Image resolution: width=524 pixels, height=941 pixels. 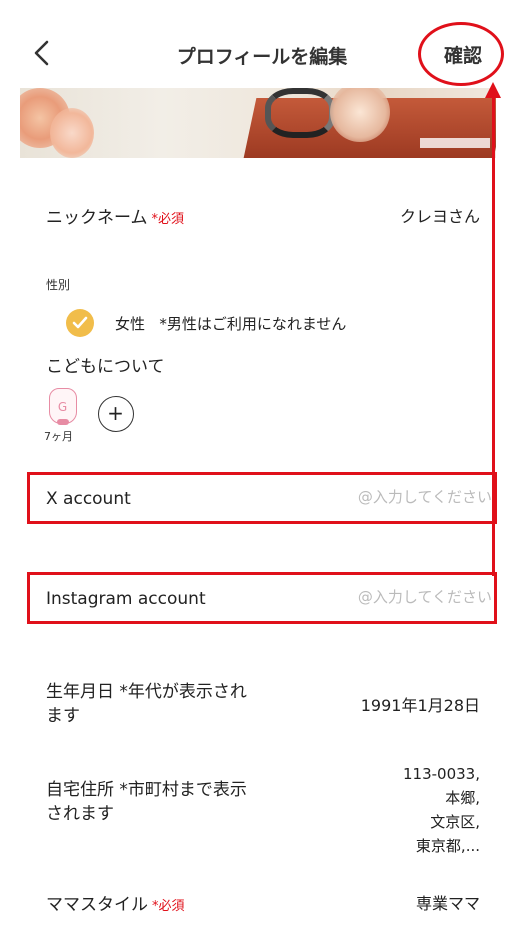 What do you see at coordinates (88, 499) in the screenshot?
I see `x-account-label: X account` at bounding box center [88, 499].